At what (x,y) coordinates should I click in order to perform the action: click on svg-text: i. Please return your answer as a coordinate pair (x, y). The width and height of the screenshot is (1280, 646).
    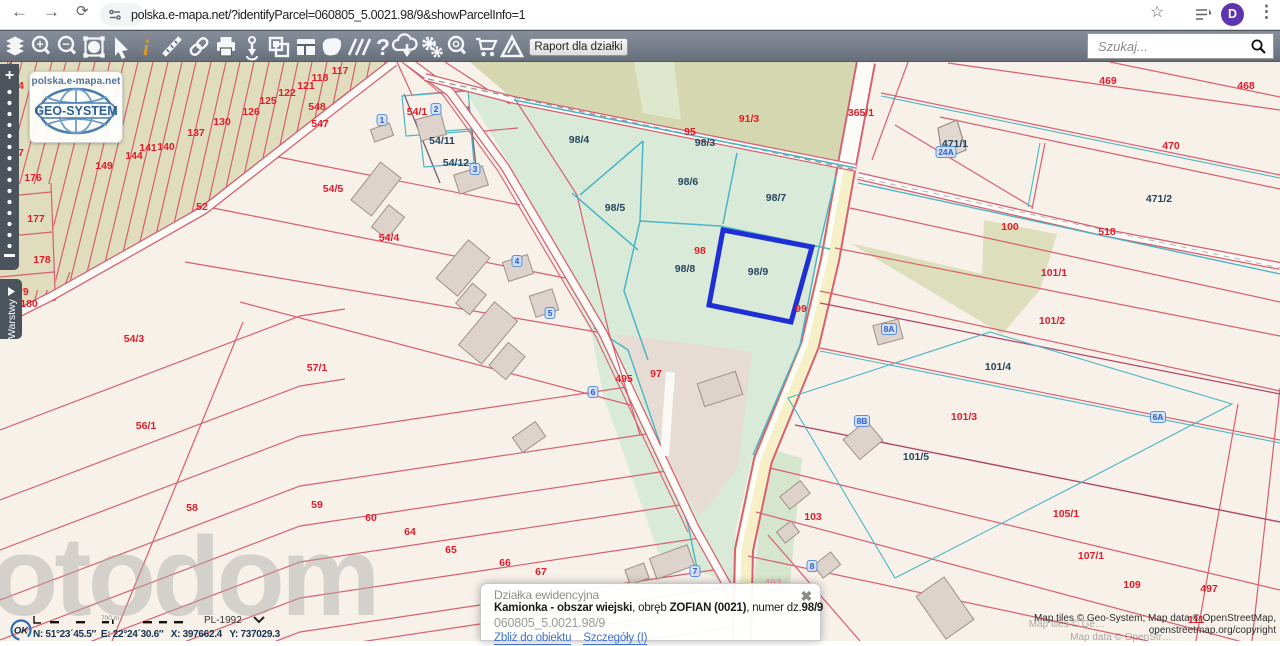
    Looking at the image, I should click on (146, 47).